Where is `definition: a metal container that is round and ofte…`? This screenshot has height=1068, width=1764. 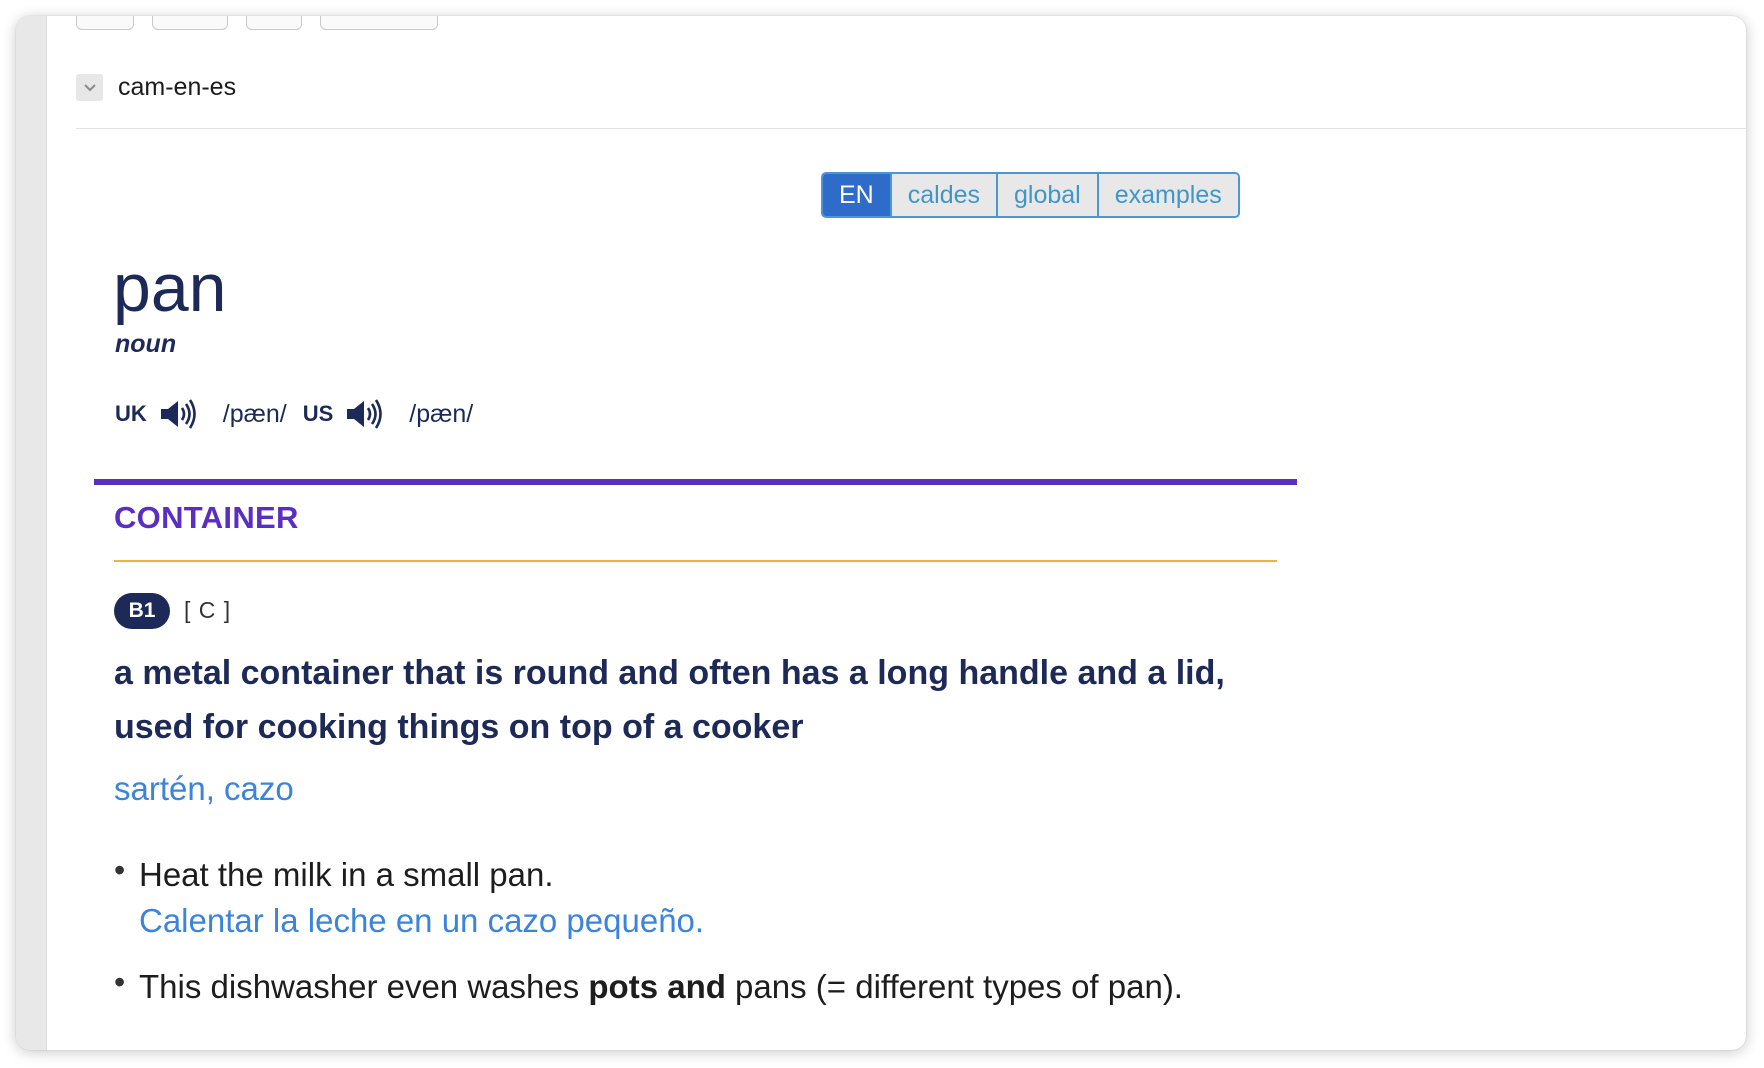 definition: a metal container that is round and ofte… is located at coordinates (669, 700).